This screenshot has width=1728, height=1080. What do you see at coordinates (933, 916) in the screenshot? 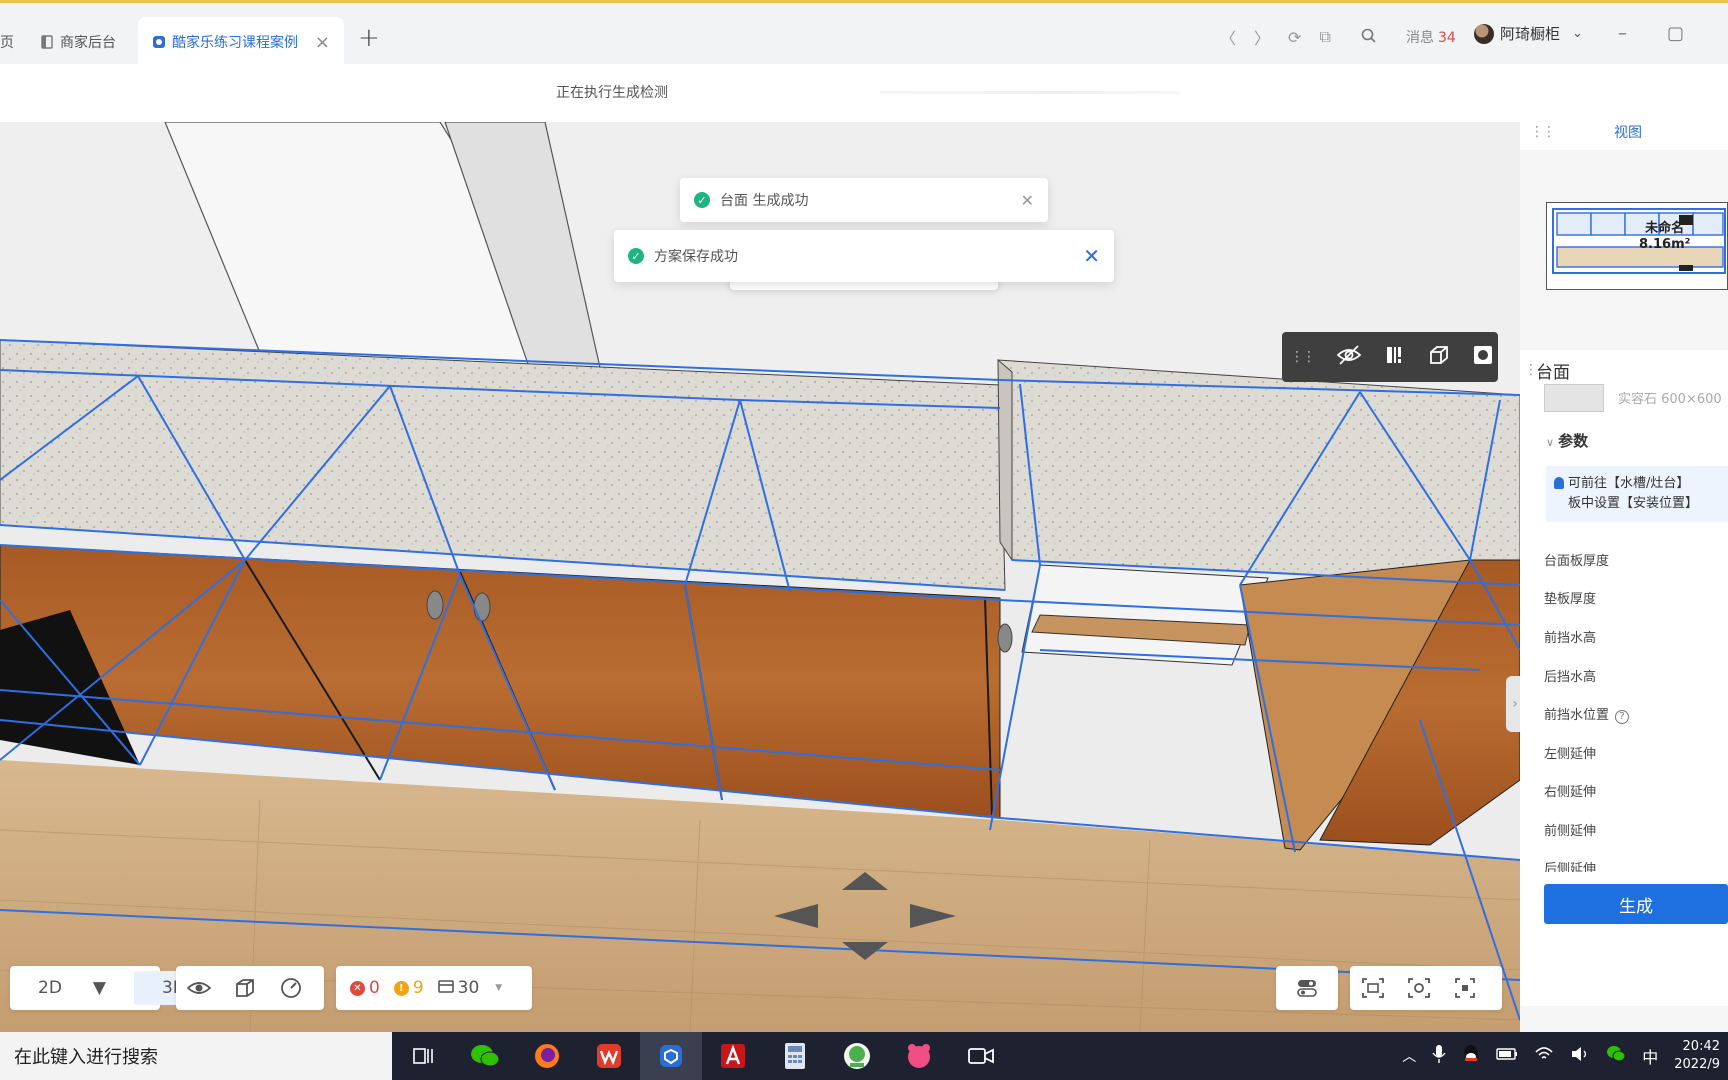
I see `arrow-right-icon` at bounding box center [933, 916].